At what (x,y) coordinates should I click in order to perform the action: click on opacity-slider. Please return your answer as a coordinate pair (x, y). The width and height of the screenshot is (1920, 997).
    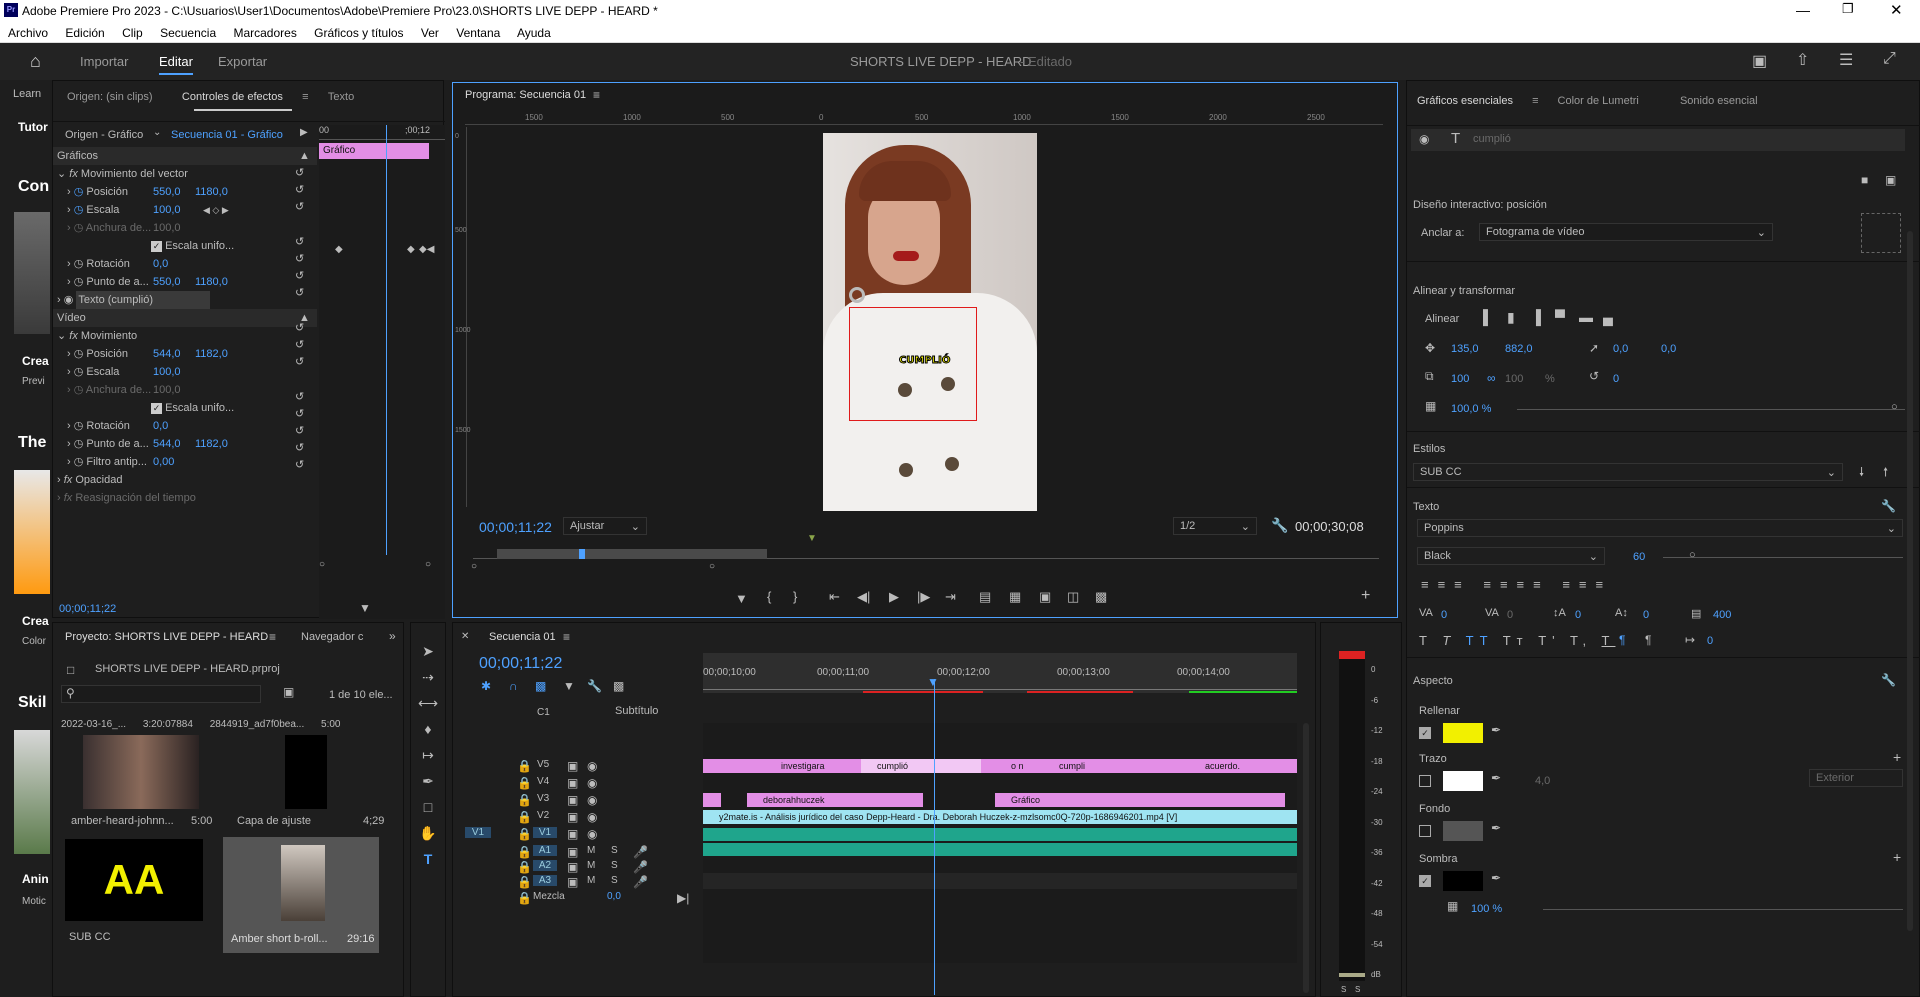
    Looking at the image, I should click on (1711, 409).